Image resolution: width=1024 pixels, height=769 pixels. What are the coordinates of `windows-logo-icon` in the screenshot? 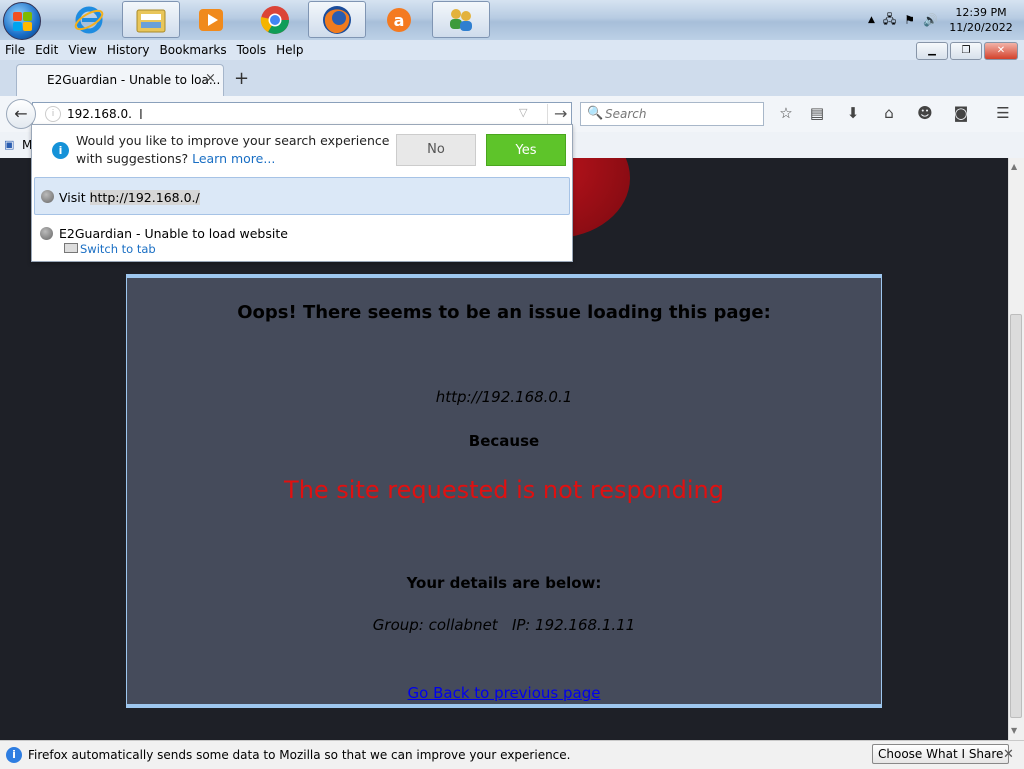 It's located at (22, 21).